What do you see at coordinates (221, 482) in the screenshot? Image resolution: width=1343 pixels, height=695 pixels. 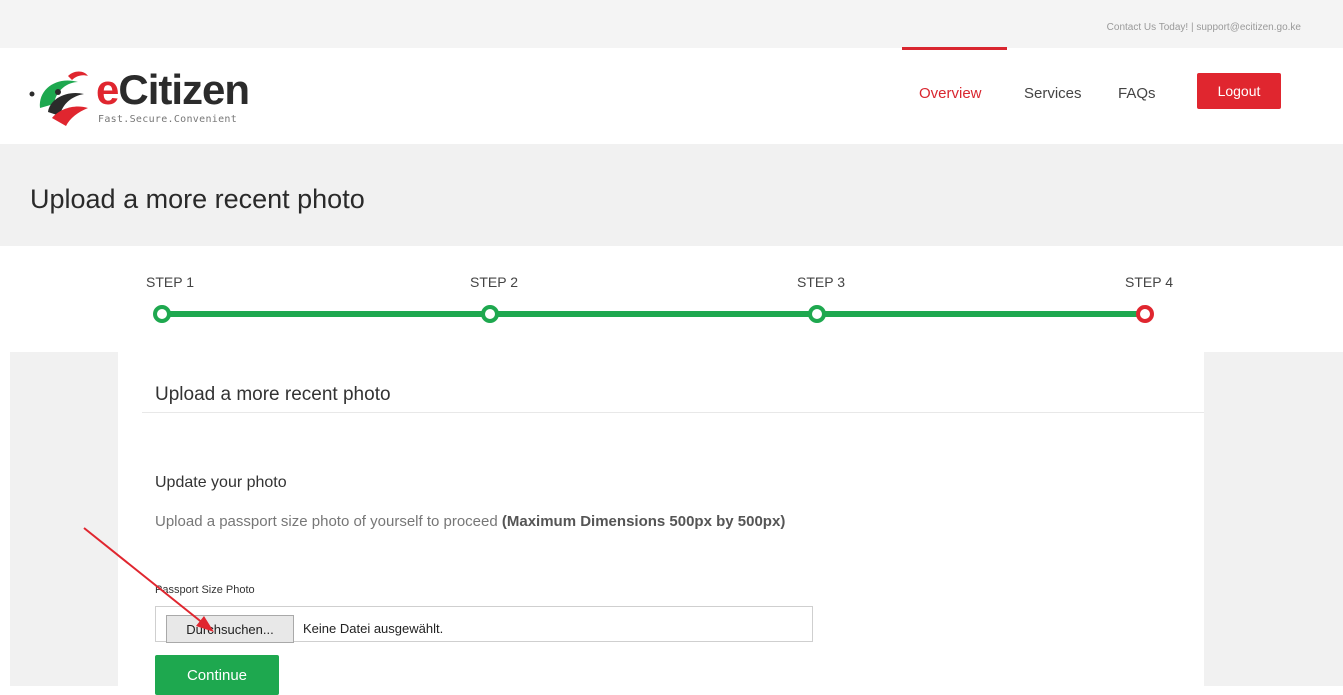 I see `section-heading: Update your photo` at bounding box center [221, 482].